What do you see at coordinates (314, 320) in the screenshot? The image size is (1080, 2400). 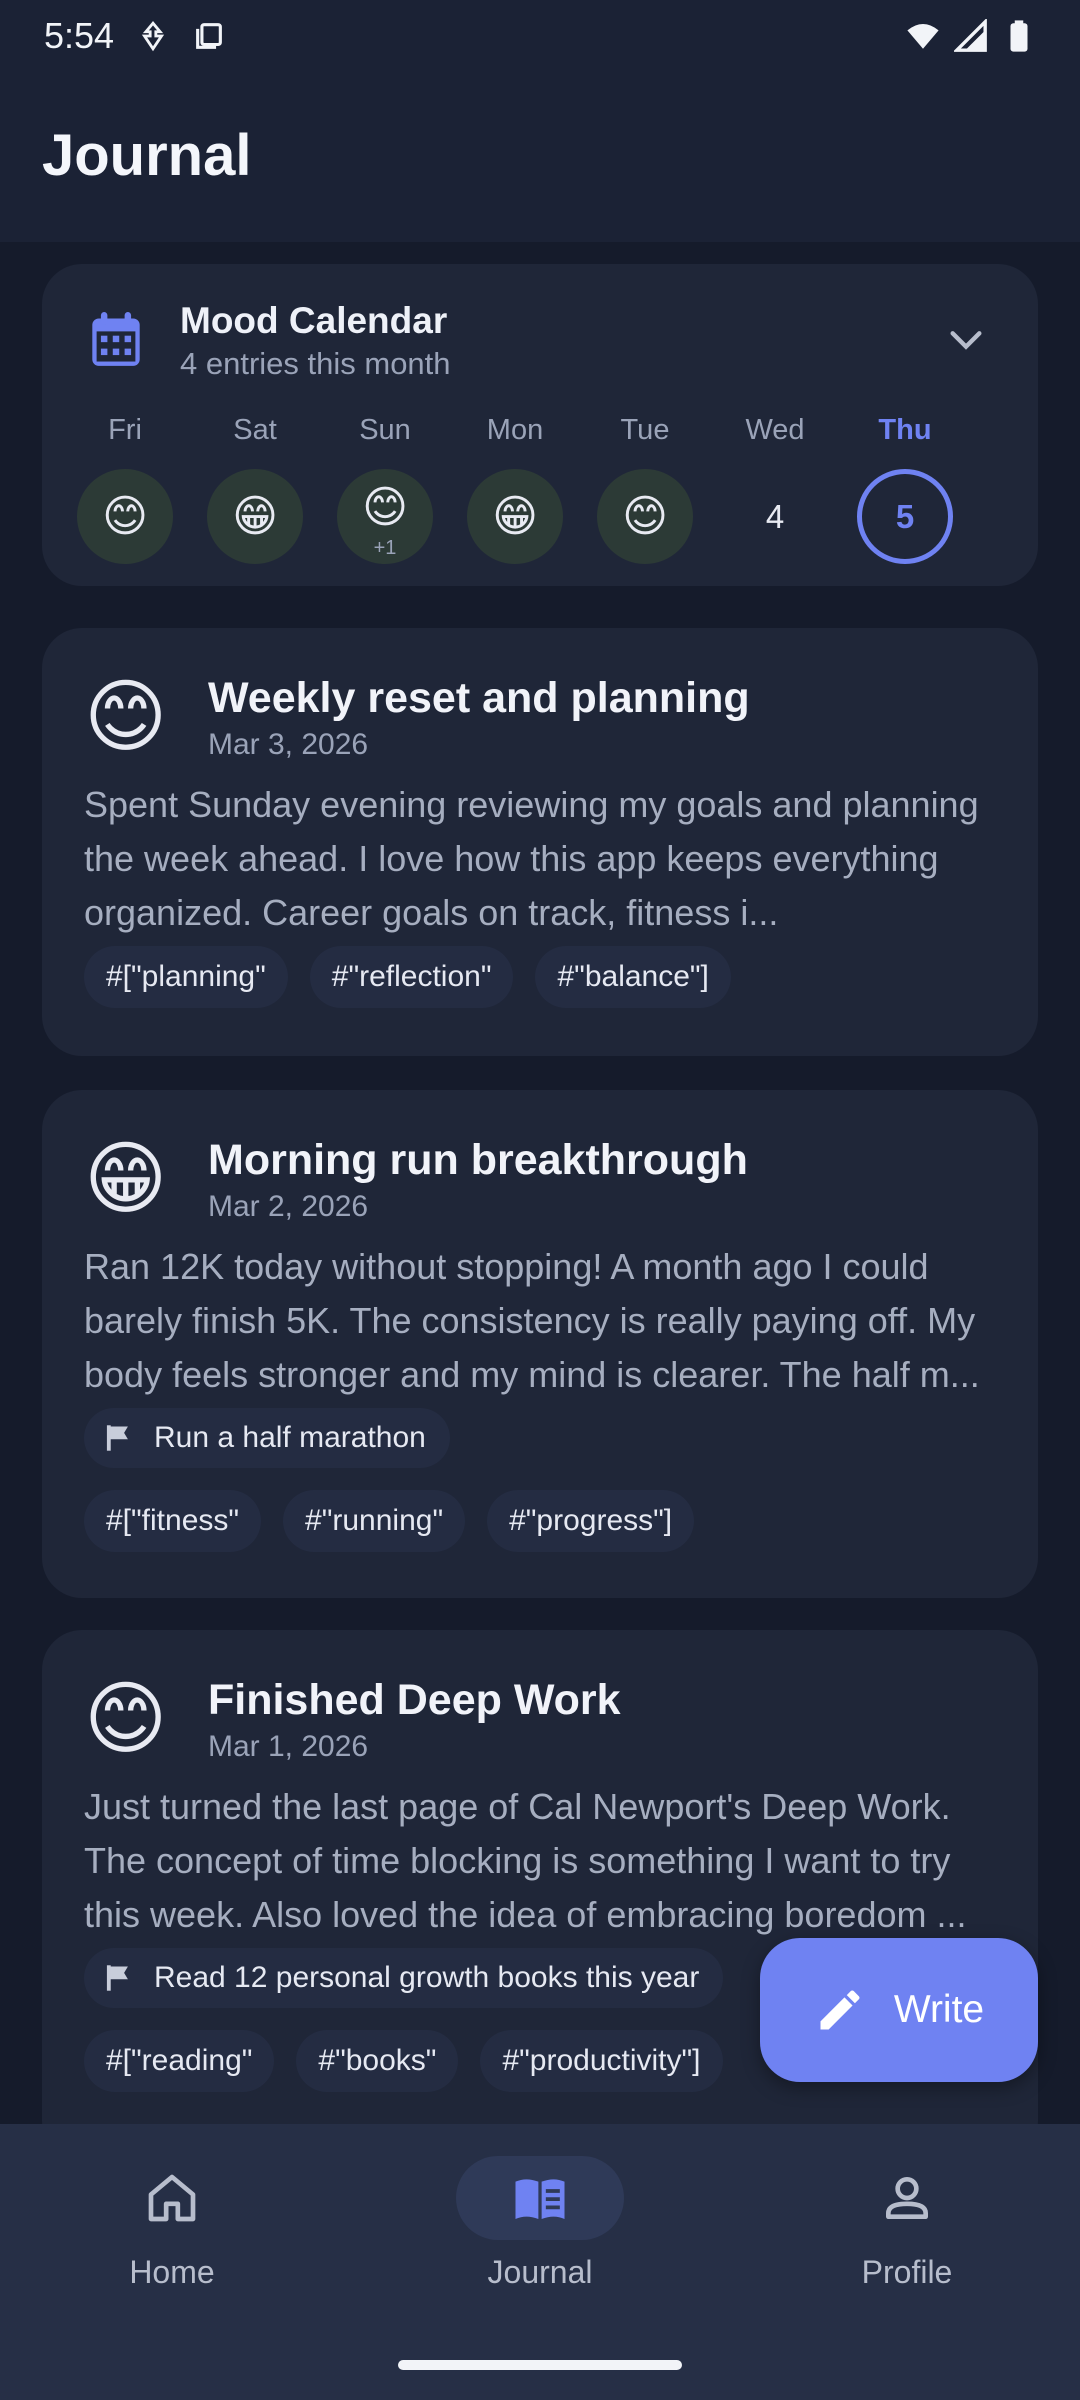 I see `mood-calendar-title: Mood Calendar` at bounding box center [314, 320].